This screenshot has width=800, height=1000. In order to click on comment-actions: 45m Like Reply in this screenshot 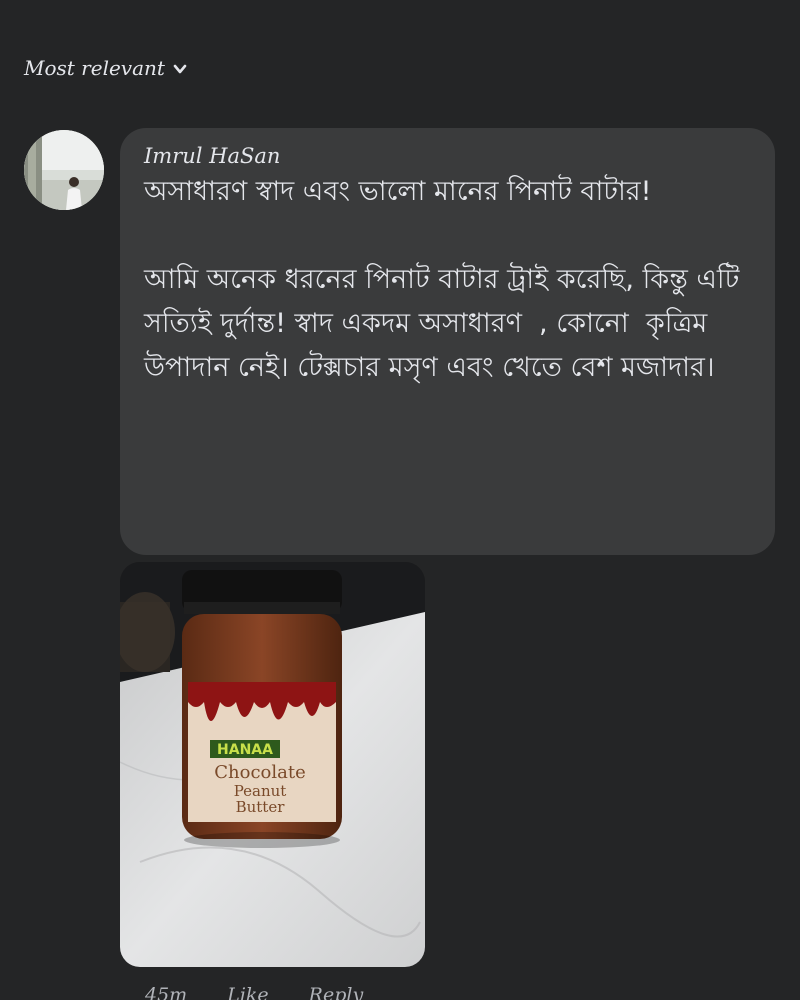, I will do `click(254, 992)`.